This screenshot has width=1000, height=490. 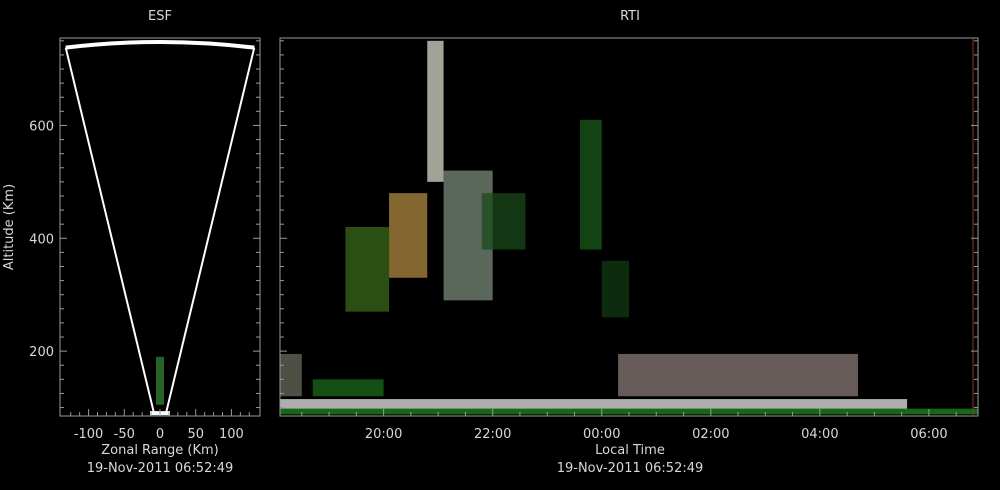 I want to click on esf-x-tick-label: -100, so click(x=89, y=434).